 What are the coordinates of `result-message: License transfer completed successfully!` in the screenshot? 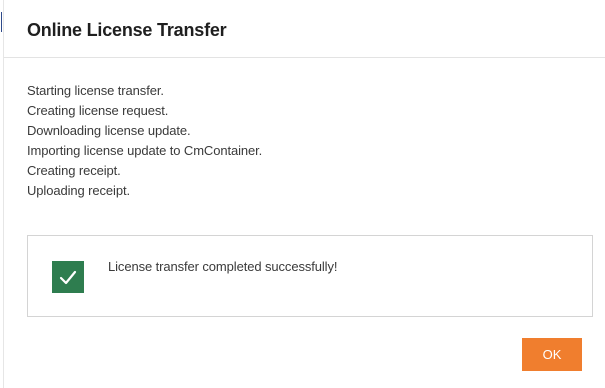 It's located at (223, 266).